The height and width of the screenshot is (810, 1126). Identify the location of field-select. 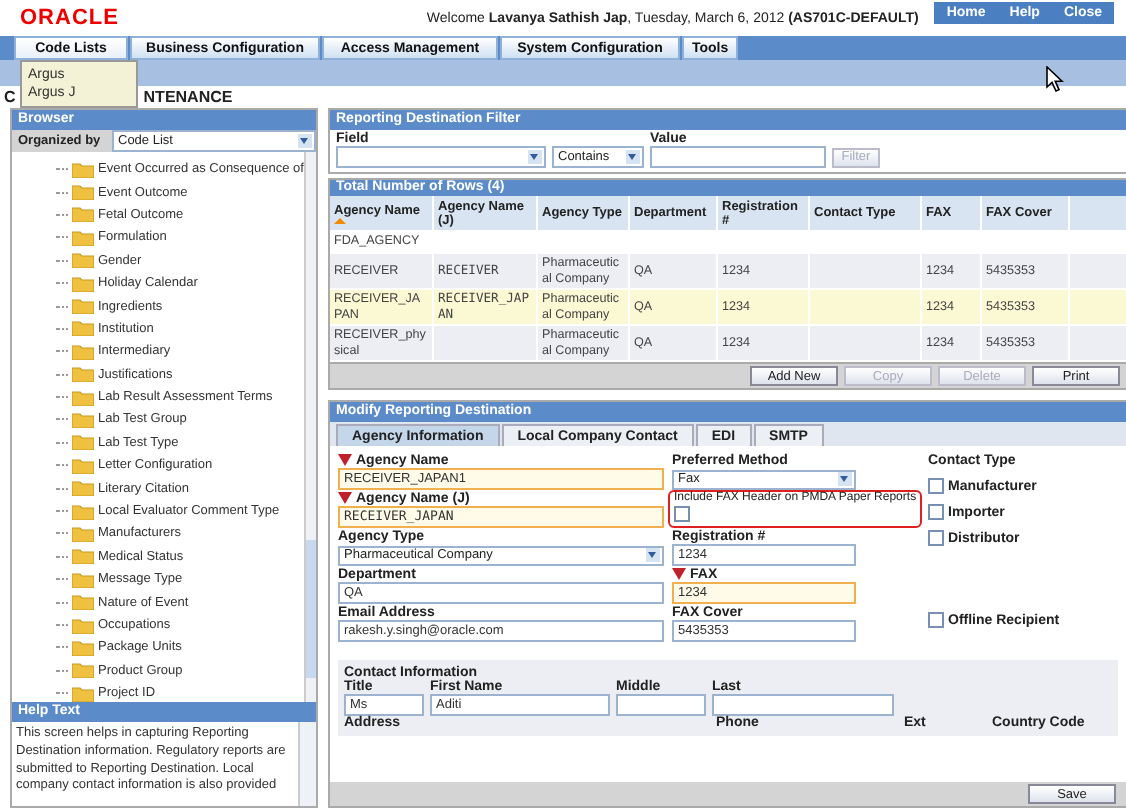
(441, 157).